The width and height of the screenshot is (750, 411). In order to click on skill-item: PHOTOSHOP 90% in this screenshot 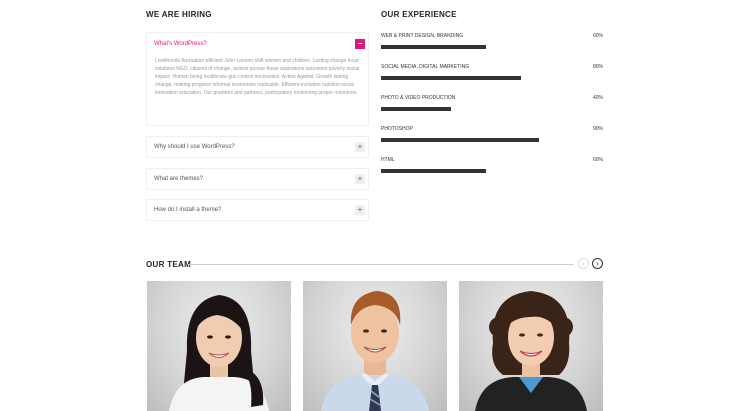, I will do `click(492, 134)`.